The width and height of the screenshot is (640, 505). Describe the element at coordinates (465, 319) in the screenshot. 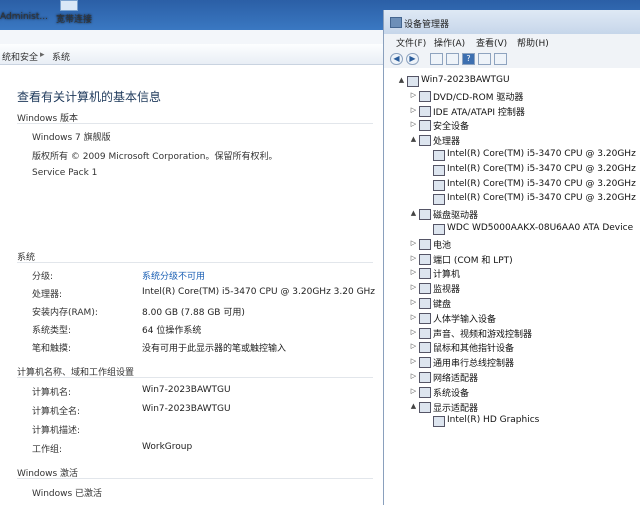

I see `tree-label: 人体学输入设备` at that location.